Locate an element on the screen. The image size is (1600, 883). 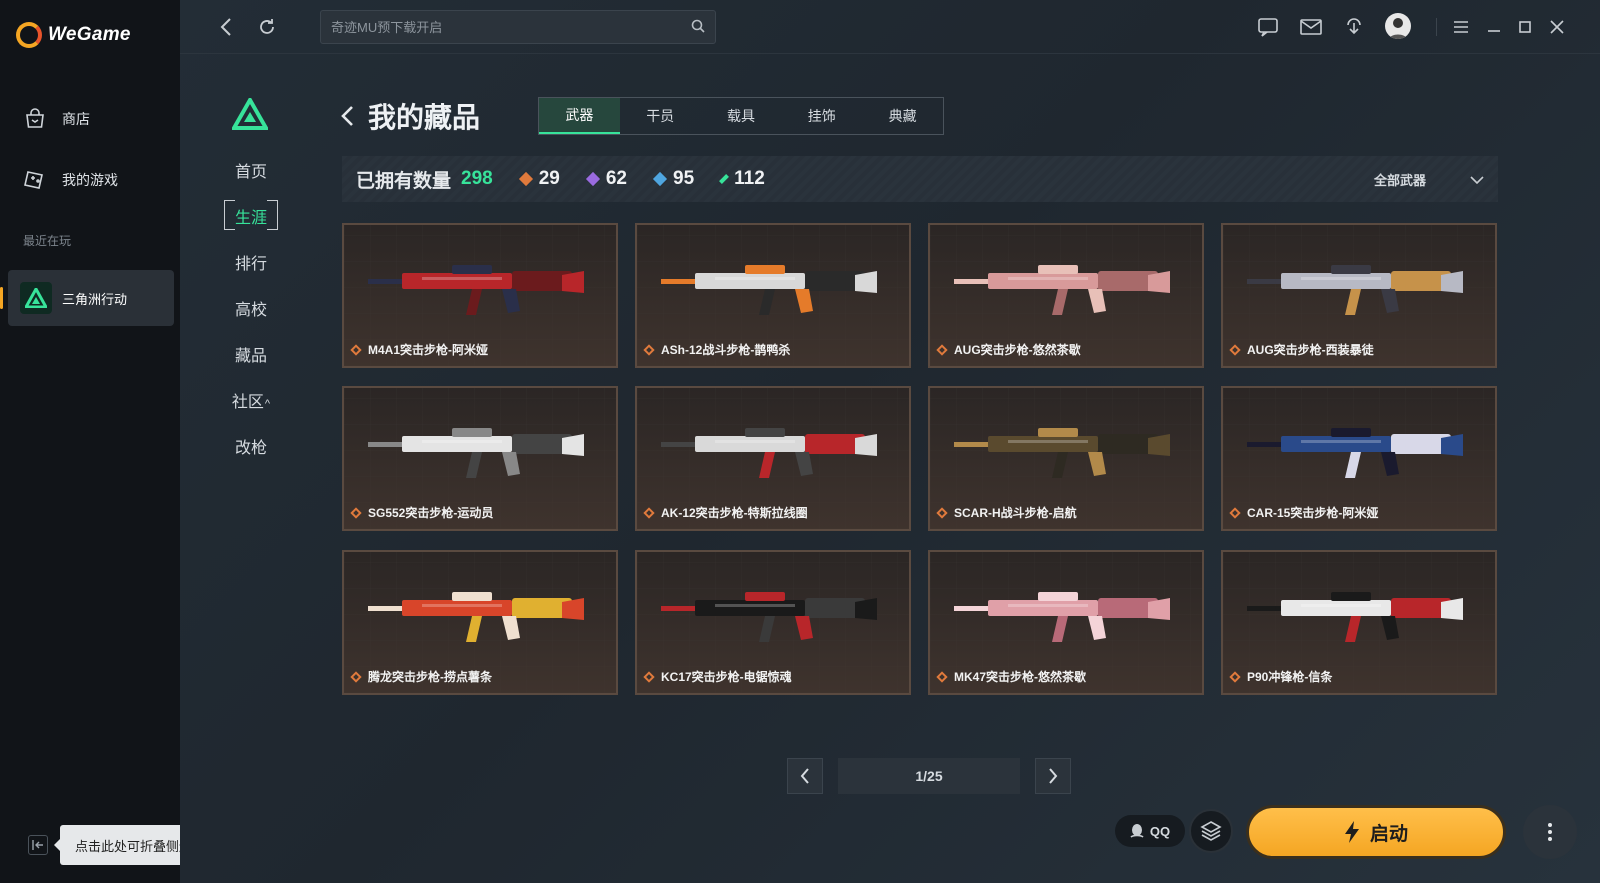
weapon-card: ASh-12战斗步枪-鹊鸭杀 is located at coordinates (773, 295).